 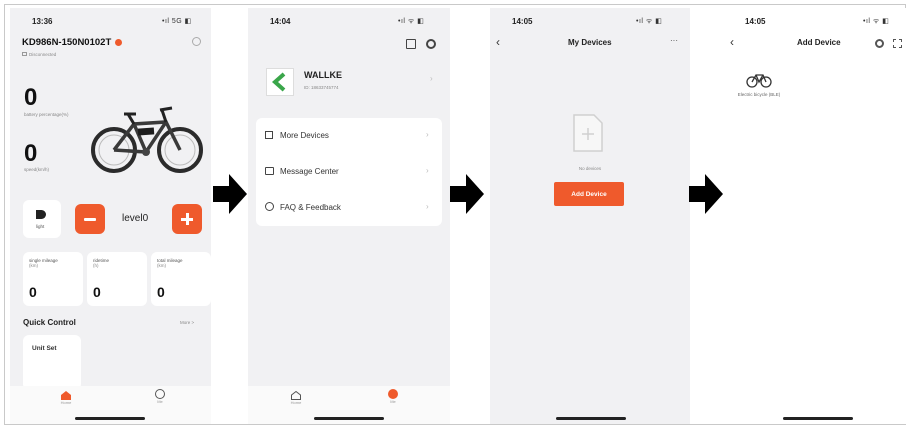 I want to click on more-menu-icon: ···, so click(x=674, y=40).